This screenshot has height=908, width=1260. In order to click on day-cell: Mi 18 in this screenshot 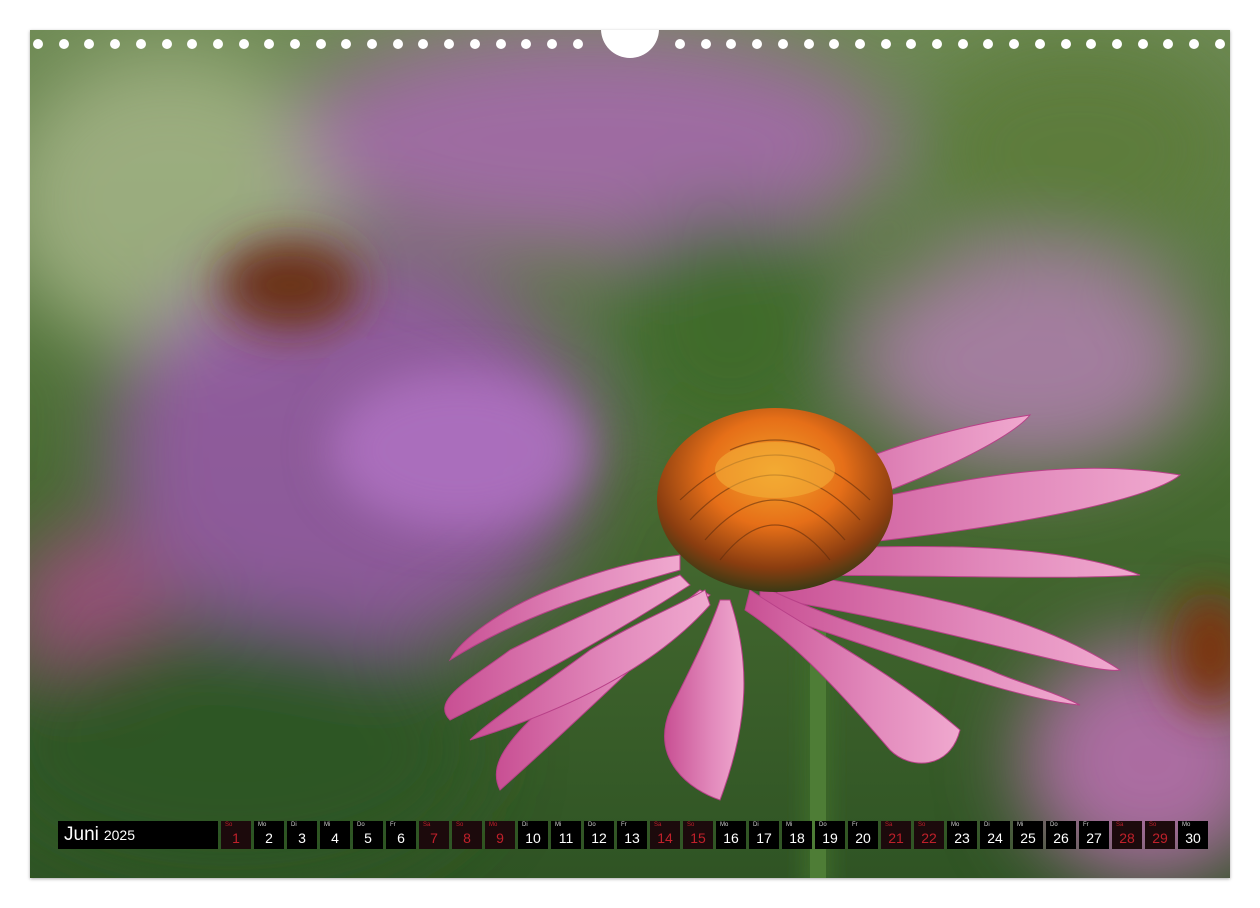, I will do `click(797, 835)`.